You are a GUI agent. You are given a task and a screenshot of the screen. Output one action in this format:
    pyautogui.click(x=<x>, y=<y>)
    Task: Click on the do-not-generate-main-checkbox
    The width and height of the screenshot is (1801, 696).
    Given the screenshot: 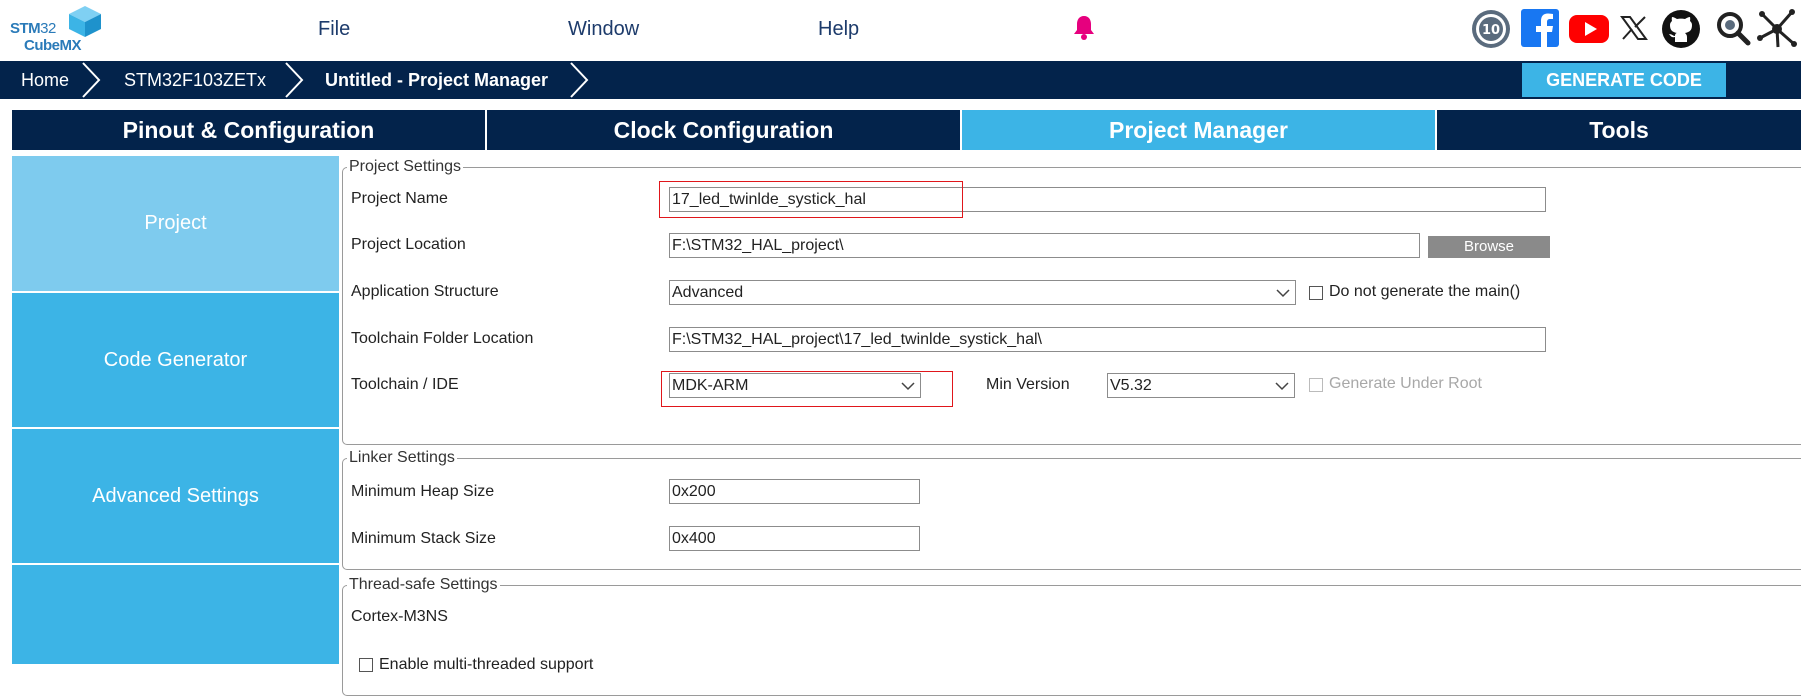 What is the action you would take?
    pyautogui.click(x=1316, y=293)
    